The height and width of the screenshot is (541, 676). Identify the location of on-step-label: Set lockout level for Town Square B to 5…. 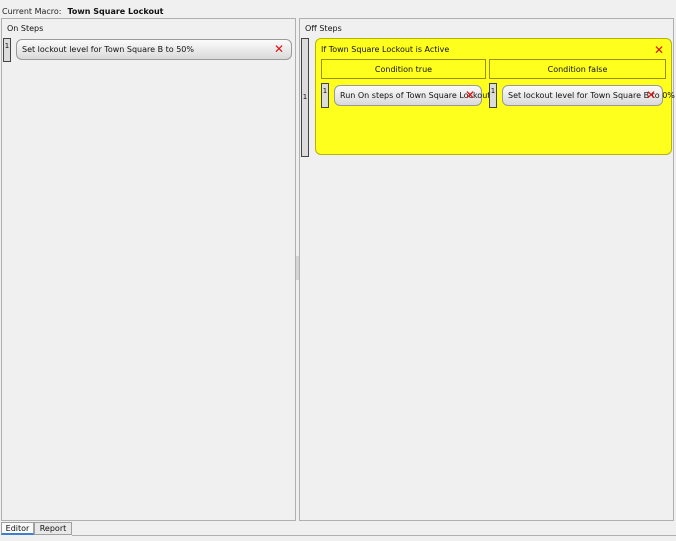
(108, 49).